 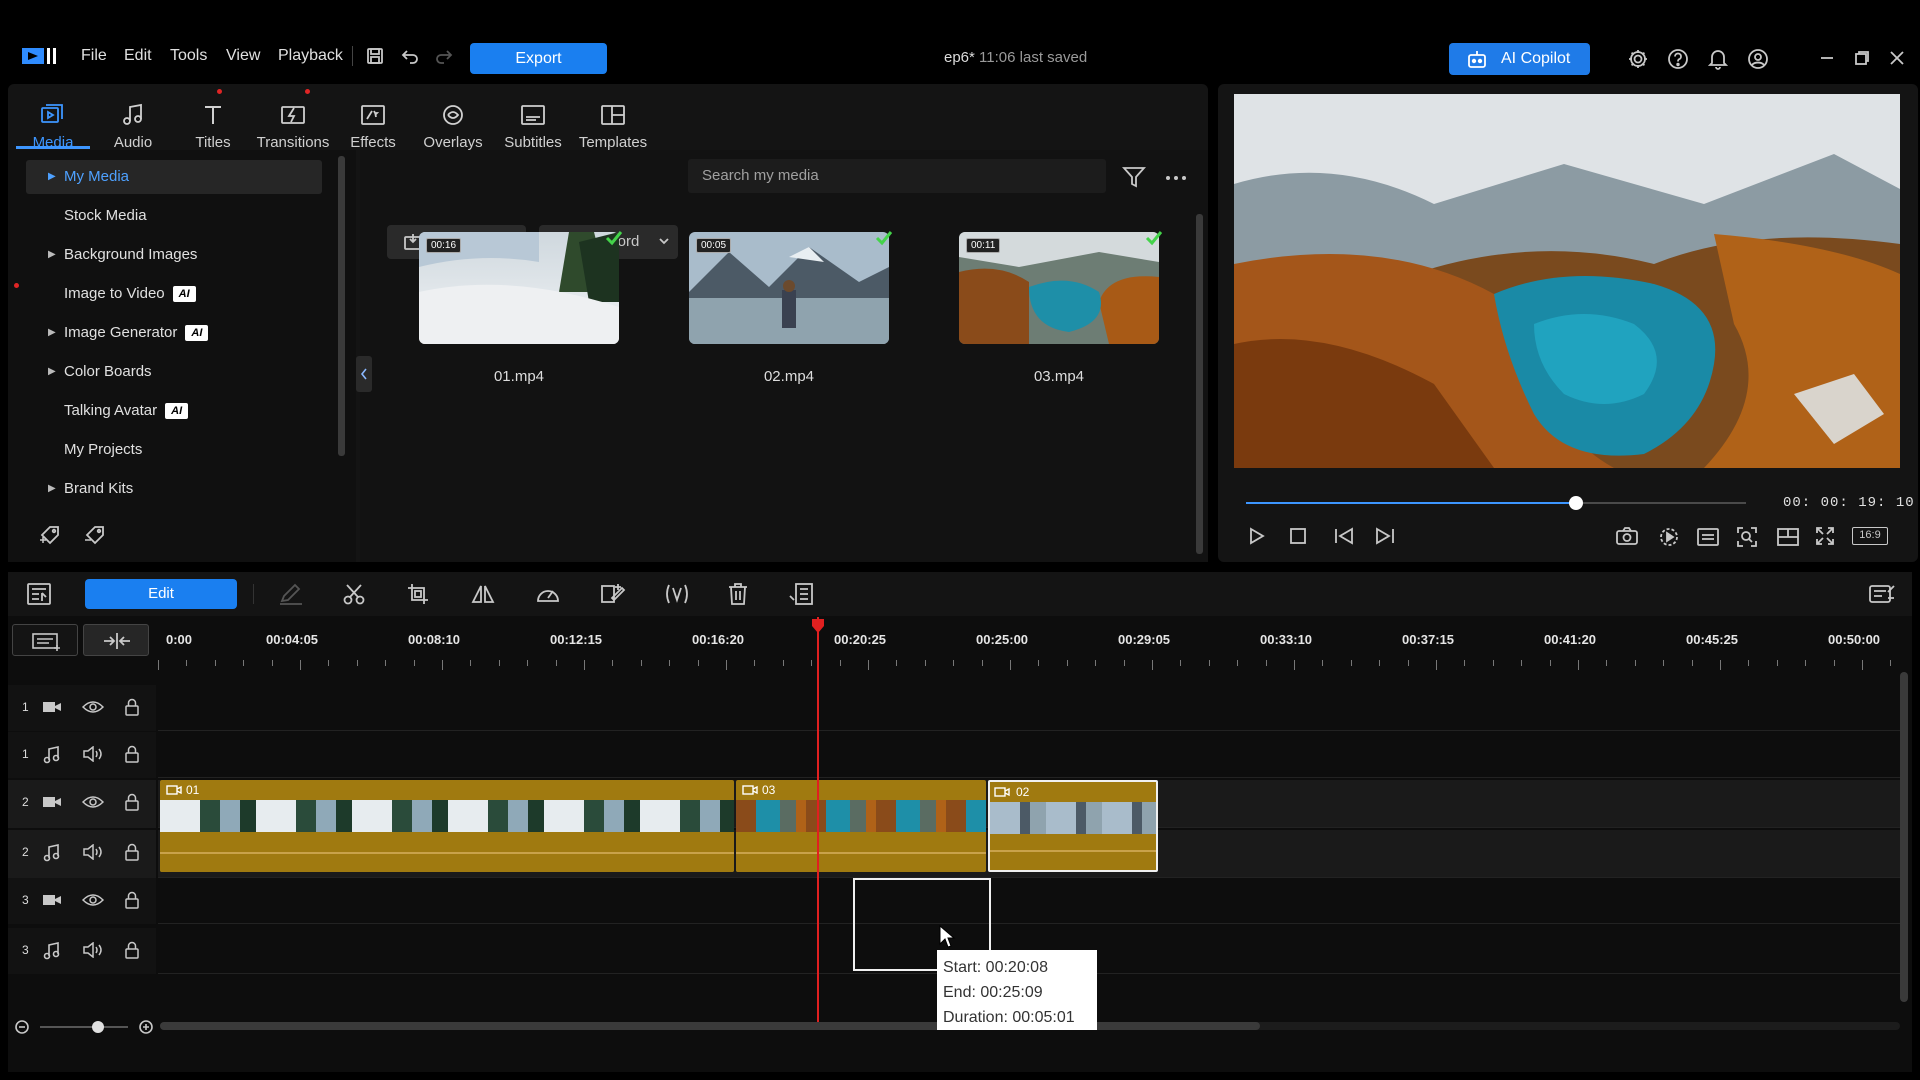 What do you see at coordinates (1073, 826) in the screenshot?
I see `clip-02: 02` at bounding box center [1073, 826].